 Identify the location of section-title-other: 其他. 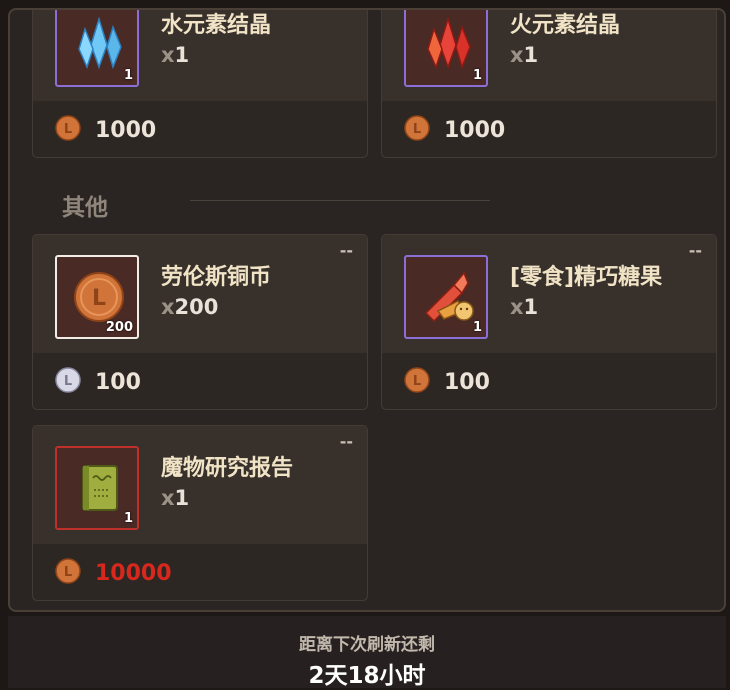
(85, 208).